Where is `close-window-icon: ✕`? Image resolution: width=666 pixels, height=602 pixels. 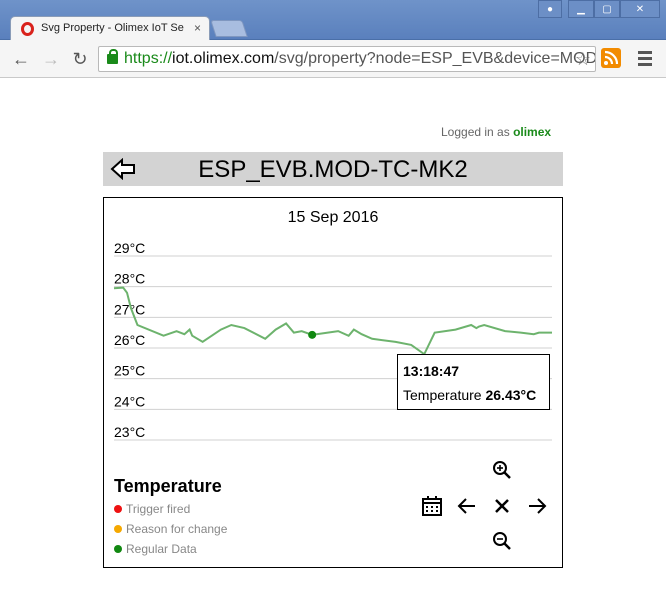
close-window-icon: ✕ is located at coordinates (640, 9).